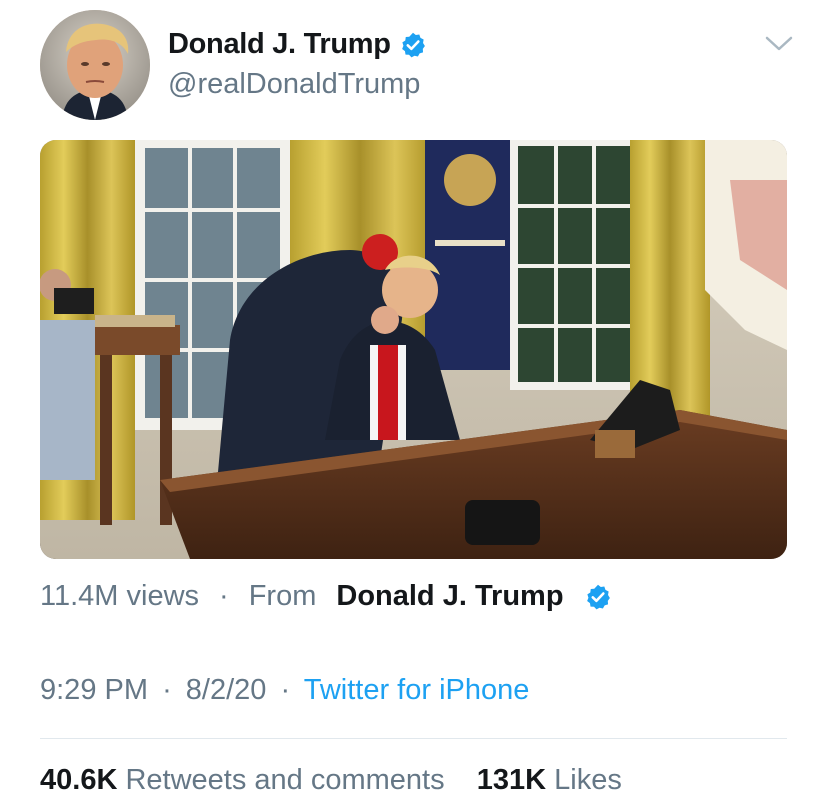 The height and width of the screenshot is (807, 827). What do you see at coordinates (326, 596) in the screenshot?
I see `video-attribution-row: 11.4M views · From Donald J. Trump` at bounding box center [326, 596].